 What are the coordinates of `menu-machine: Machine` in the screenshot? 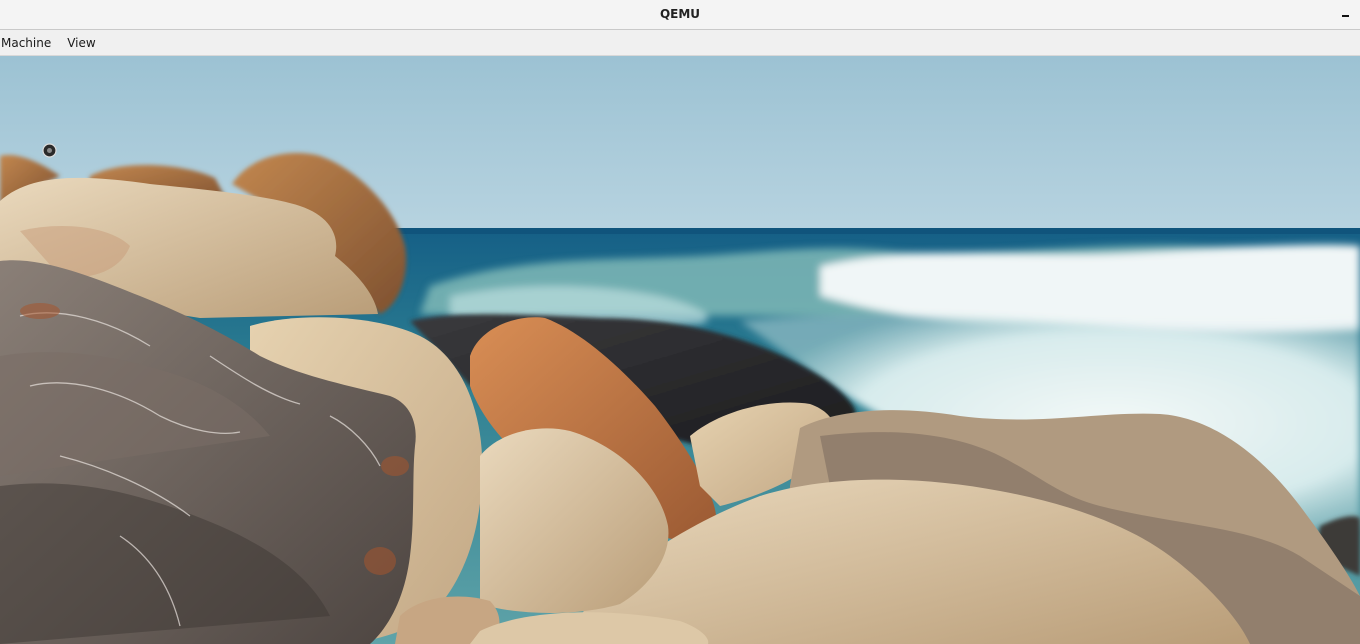 It's located at (29, 43).